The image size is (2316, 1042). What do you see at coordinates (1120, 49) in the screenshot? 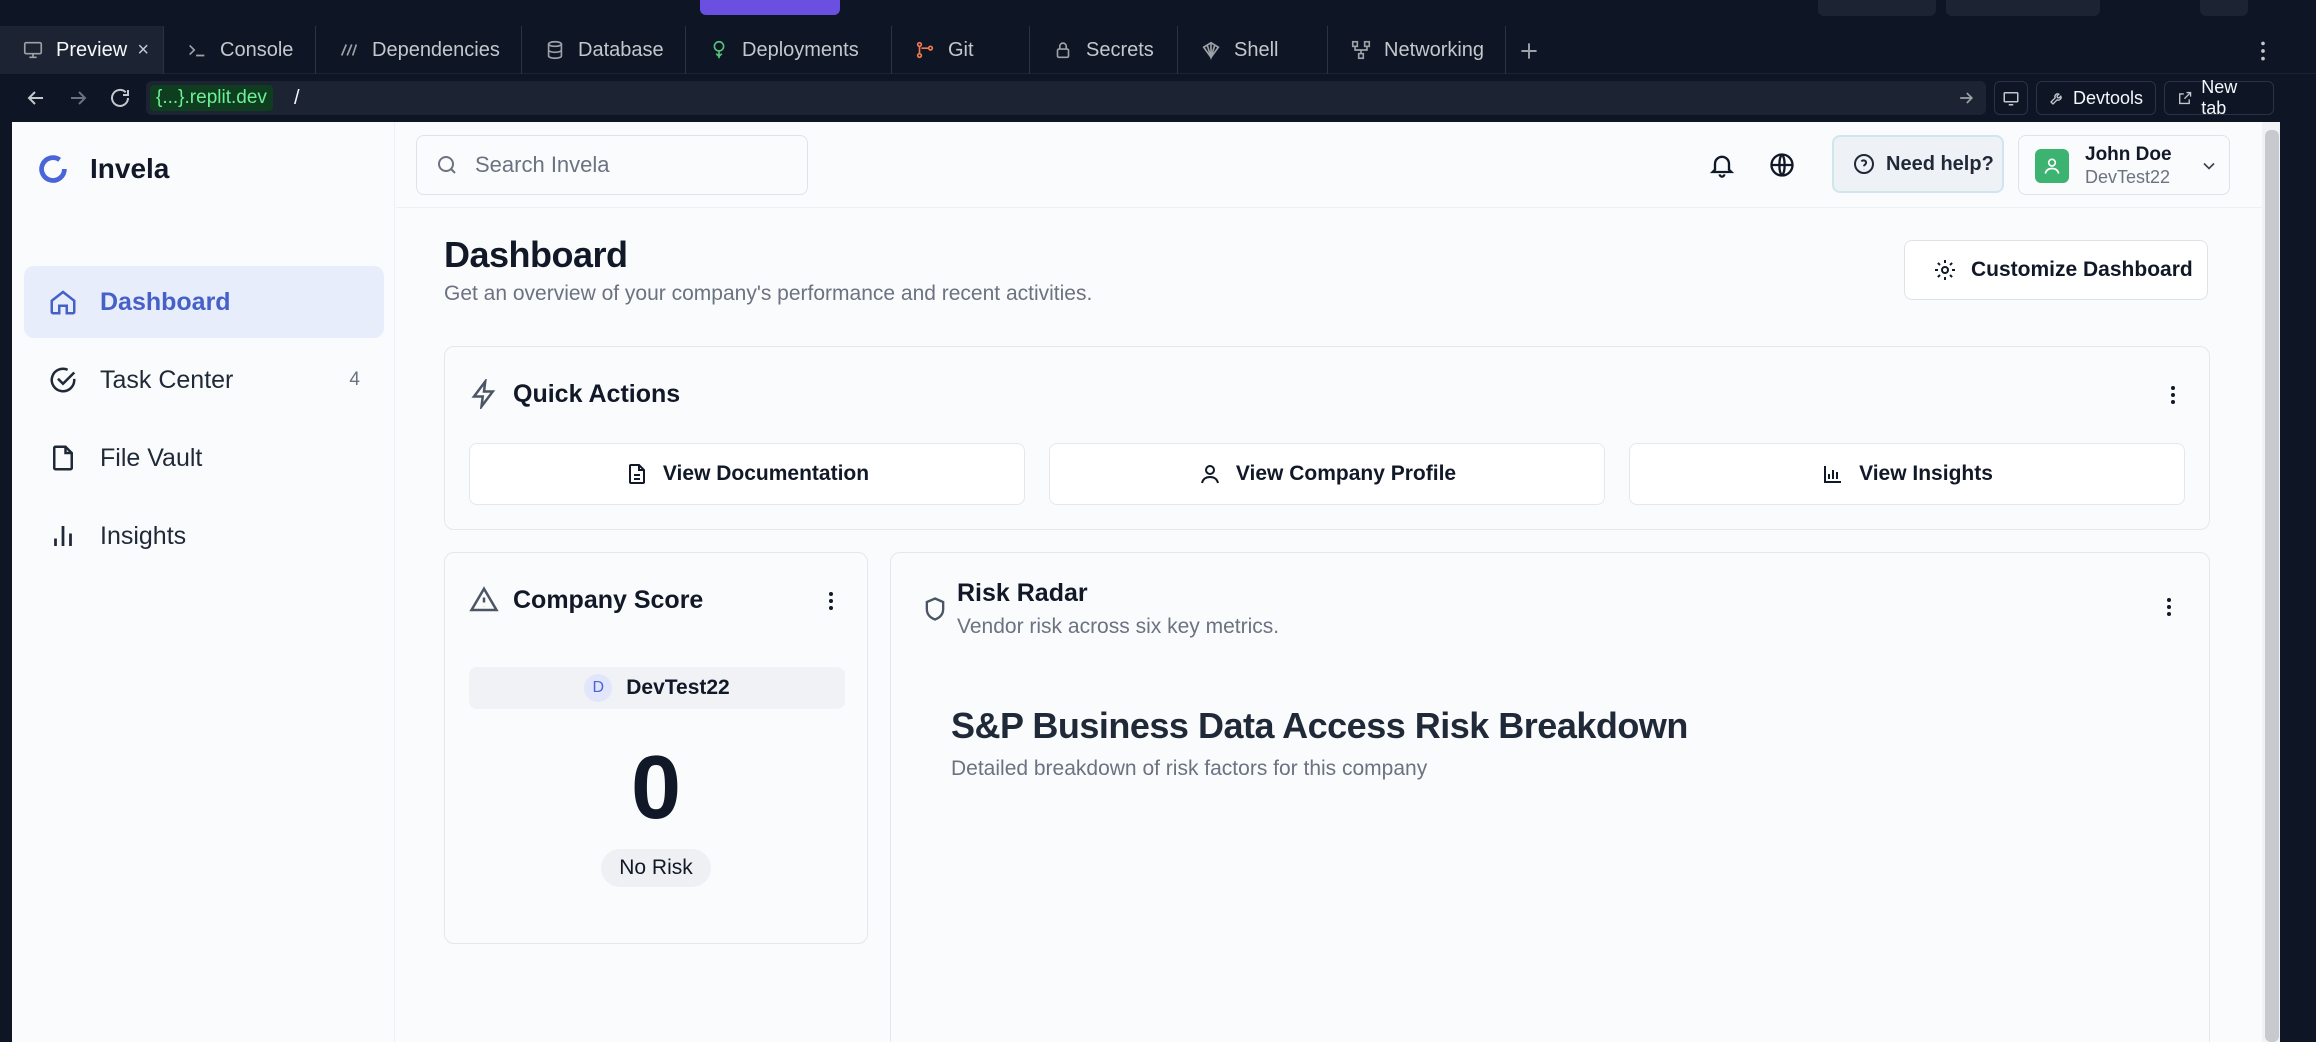
I see `tab-label: Secrets` at bounding box center [1120, 49].